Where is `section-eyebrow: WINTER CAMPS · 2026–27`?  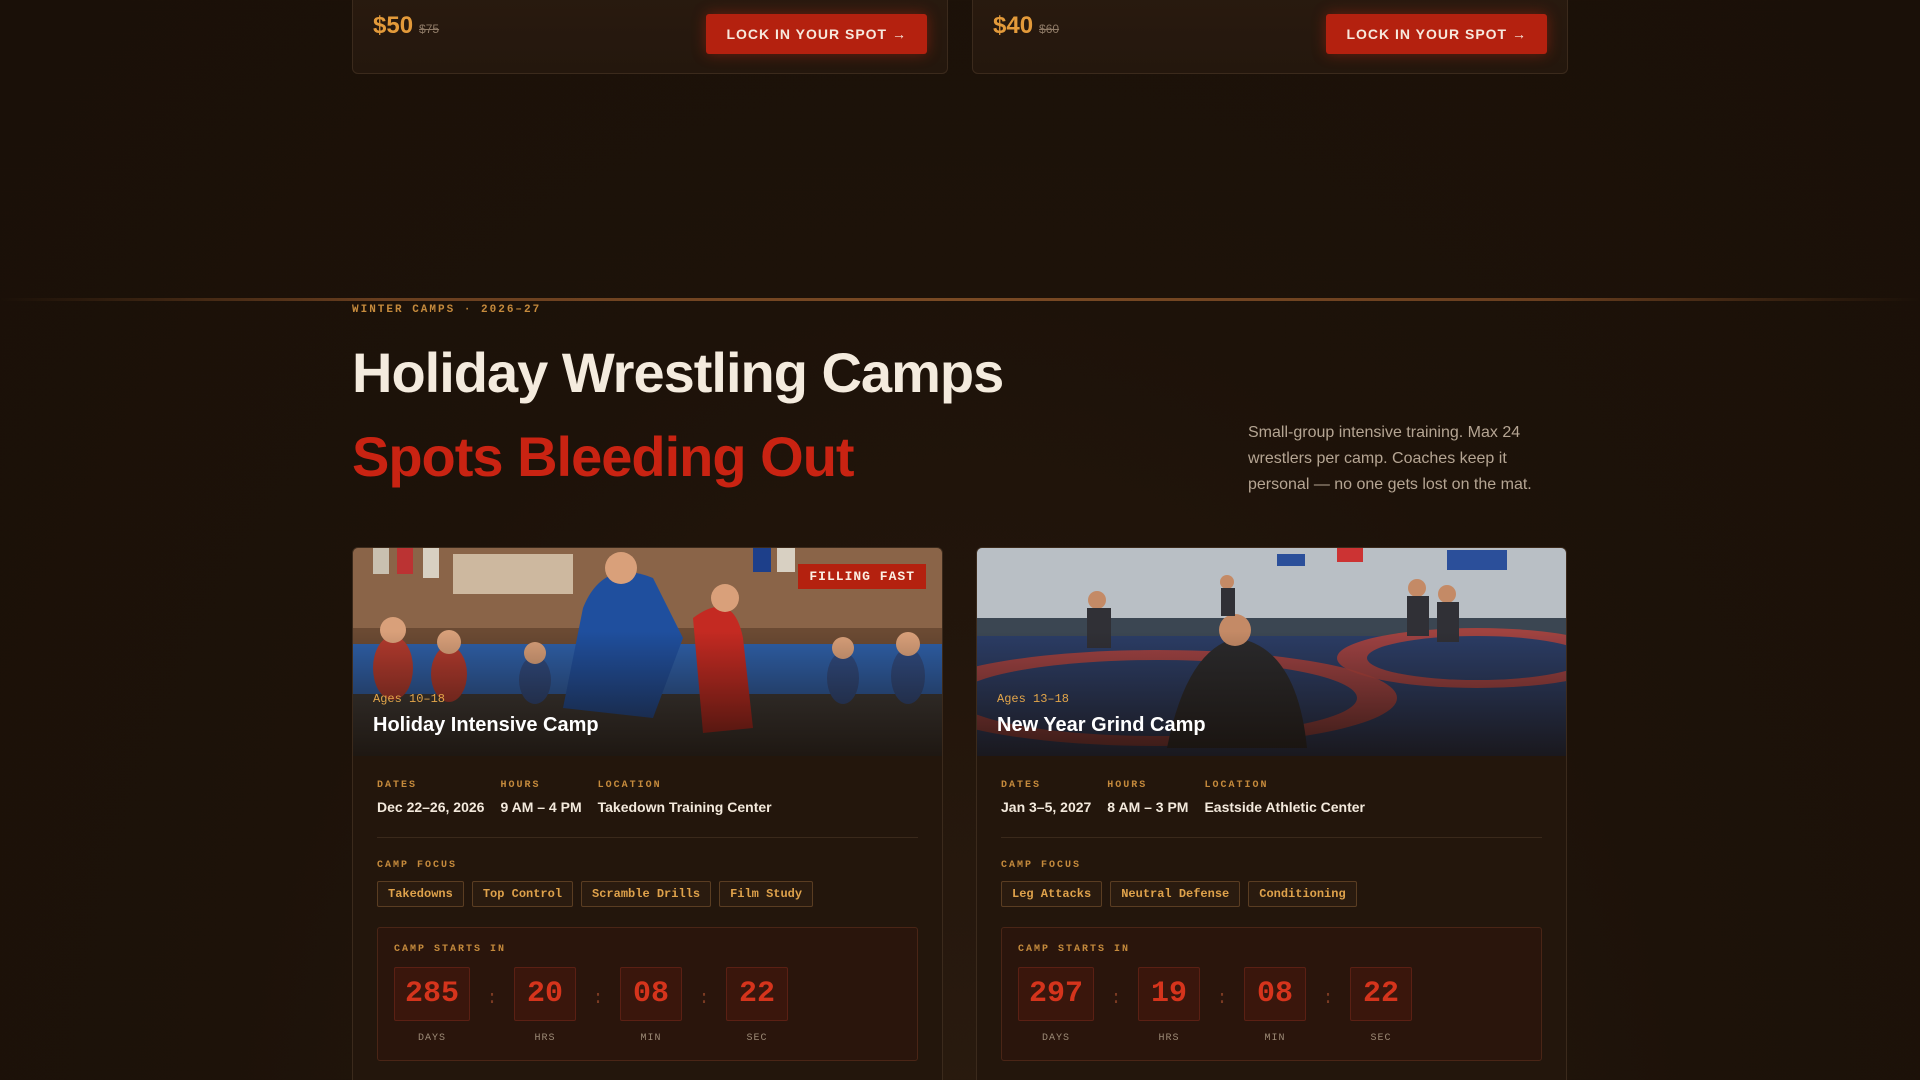 section-eyebrow: WINTER CAMPS · 2026–27 is located at coordinates (447, 310).